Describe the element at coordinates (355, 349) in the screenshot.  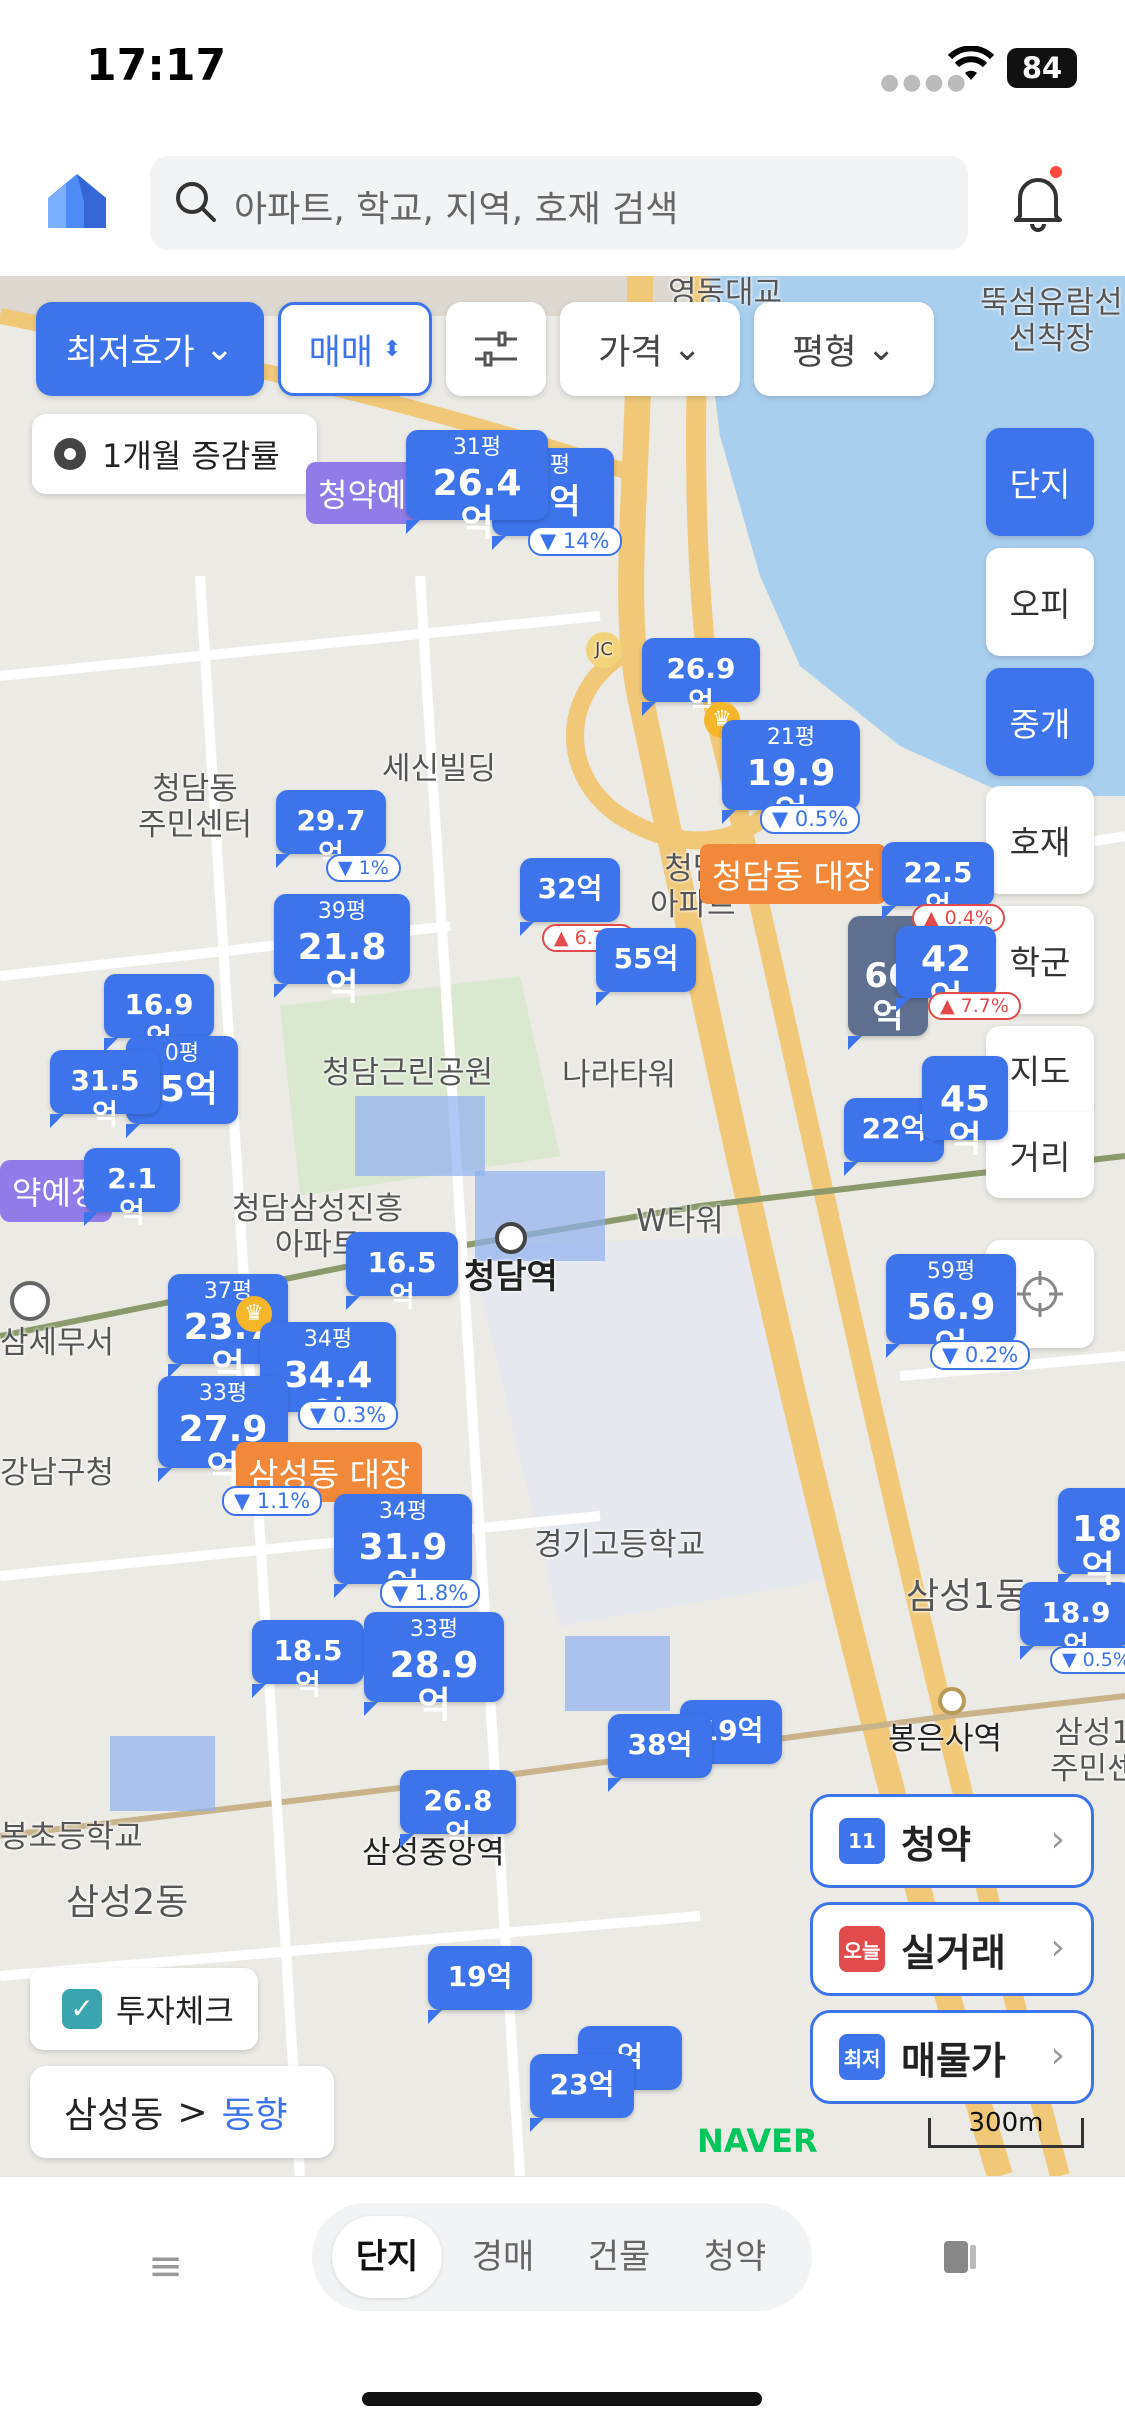
I see `deal-type-filter: 매매 ⬍` at that location.